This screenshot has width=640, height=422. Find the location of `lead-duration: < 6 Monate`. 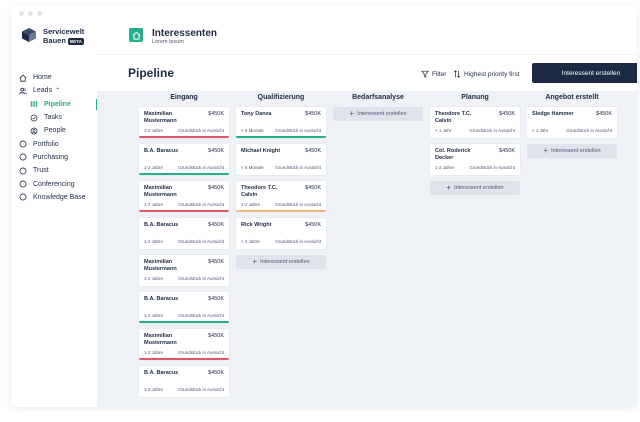

lead-duration: < 6 Monate is located at coordinates (252, 130).